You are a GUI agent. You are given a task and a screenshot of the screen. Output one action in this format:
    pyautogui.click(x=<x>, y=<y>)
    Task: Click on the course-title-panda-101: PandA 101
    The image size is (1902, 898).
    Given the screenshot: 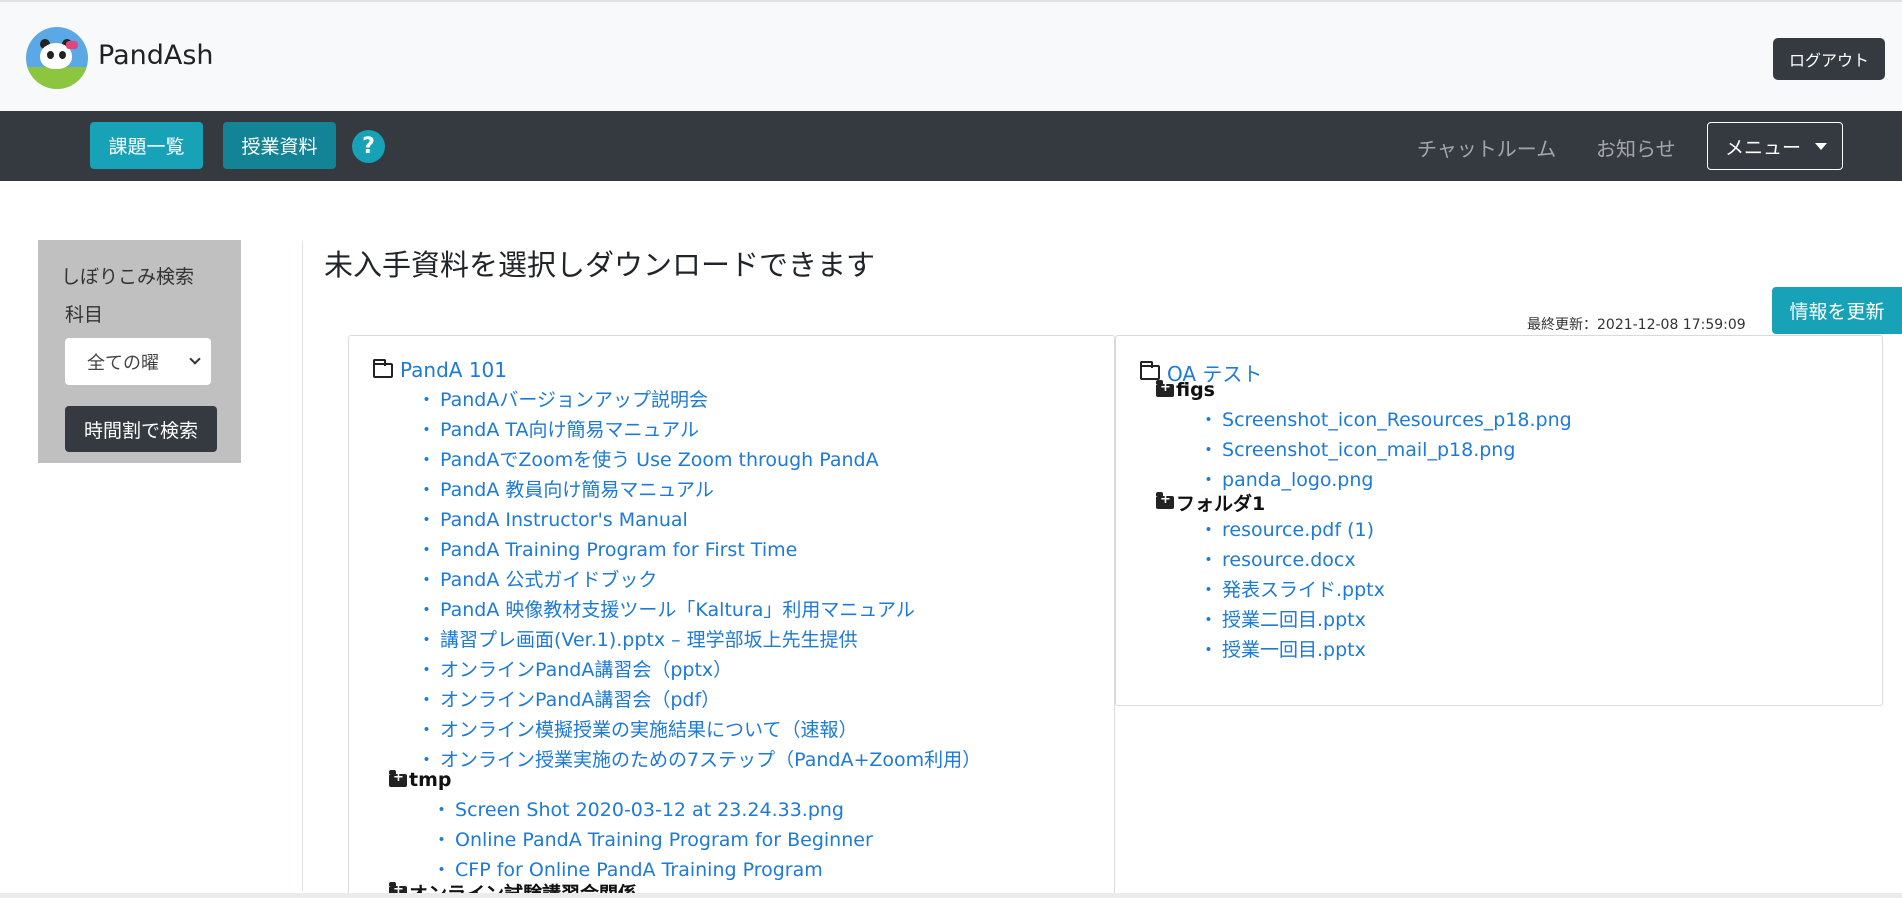 What is the action you would take?
    pyautogui.click(x=440, y=370)
    